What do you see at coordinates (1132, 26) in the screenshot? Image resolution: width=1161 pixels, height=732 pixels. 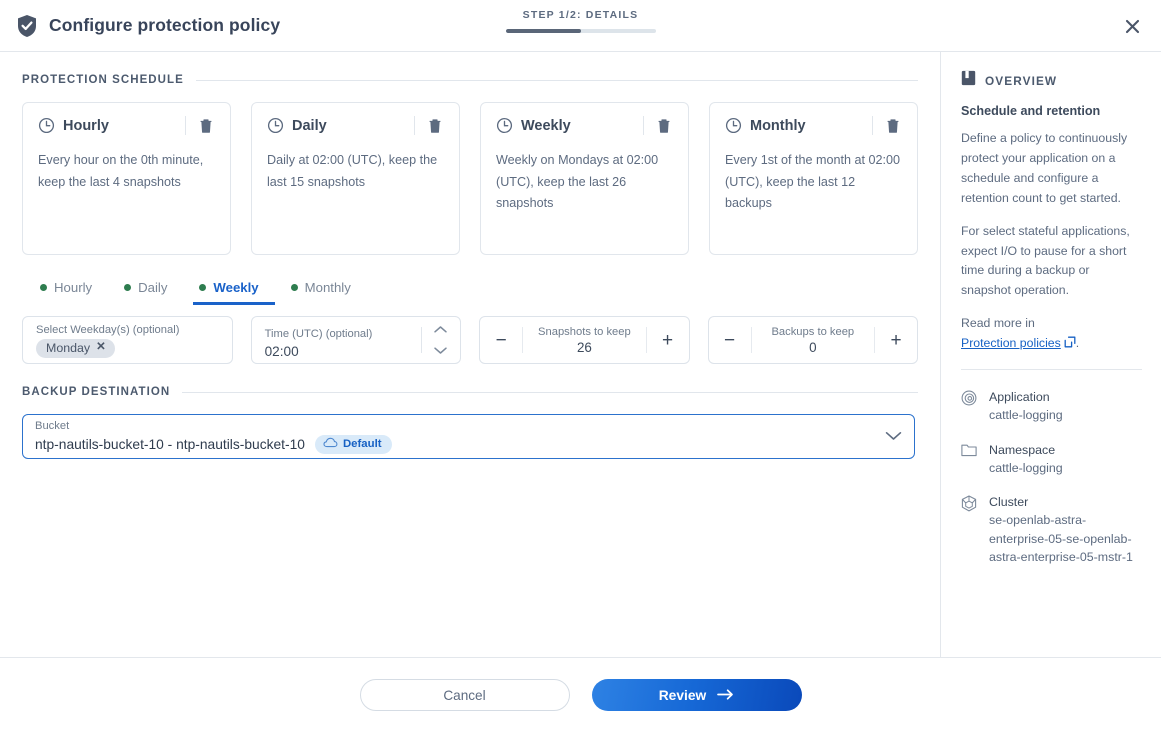 I see `close-button` at bounding box center [1132, 26].